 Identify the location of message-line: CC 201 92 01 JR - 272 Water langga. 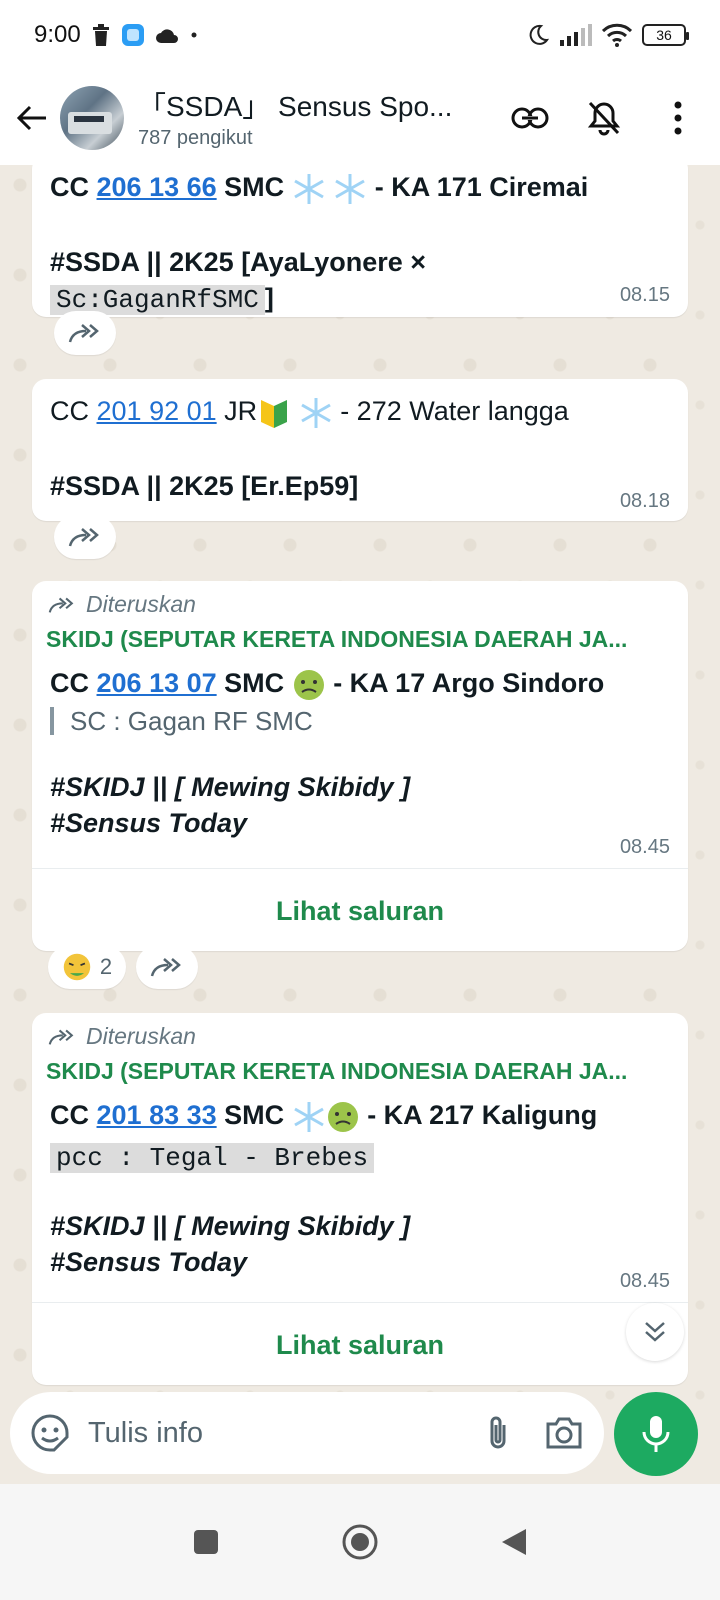
(360, 404).